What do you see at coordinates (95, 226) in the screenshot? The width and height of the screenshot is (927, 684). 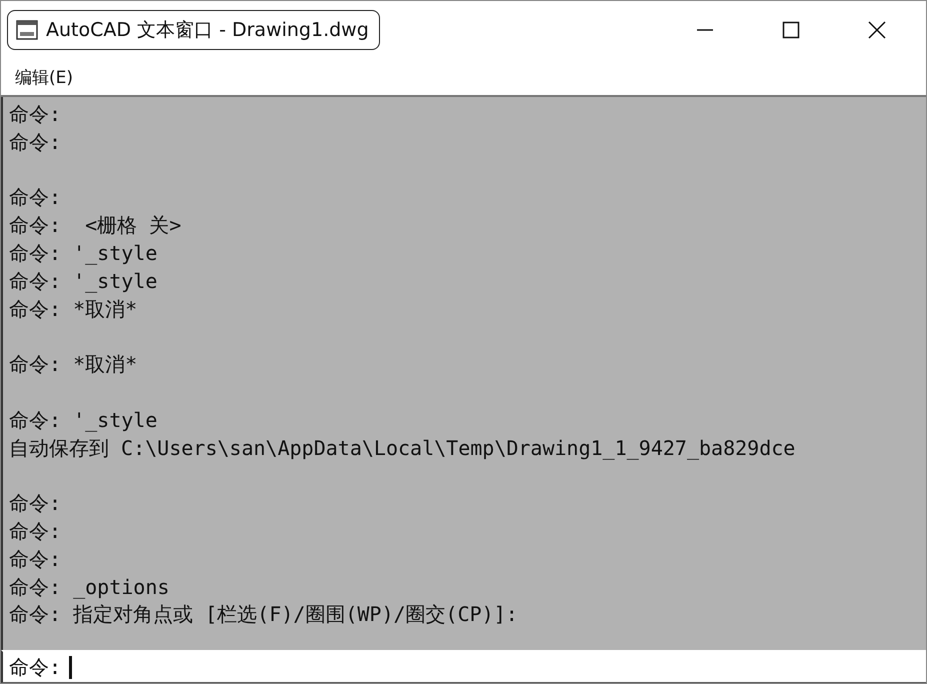 I see `history-line: 命令: <栅格 关>` at bounding box center [95, 226].